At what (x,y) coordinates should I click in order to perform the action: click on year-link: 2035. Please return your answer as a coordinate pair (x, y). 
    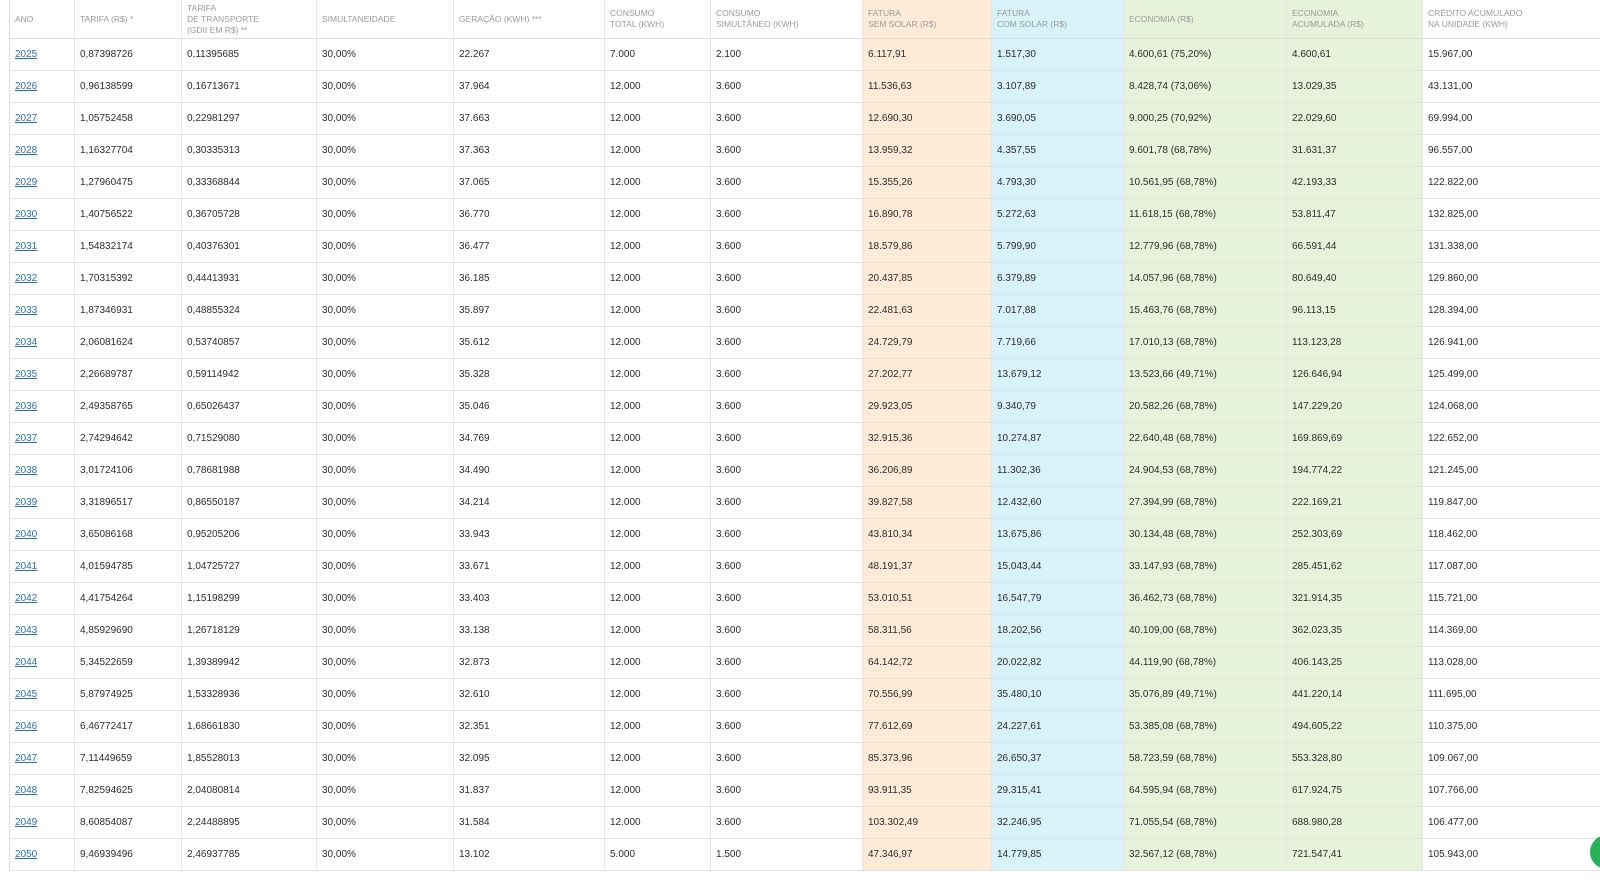
    Looking at the image, I should click on (26, 374).